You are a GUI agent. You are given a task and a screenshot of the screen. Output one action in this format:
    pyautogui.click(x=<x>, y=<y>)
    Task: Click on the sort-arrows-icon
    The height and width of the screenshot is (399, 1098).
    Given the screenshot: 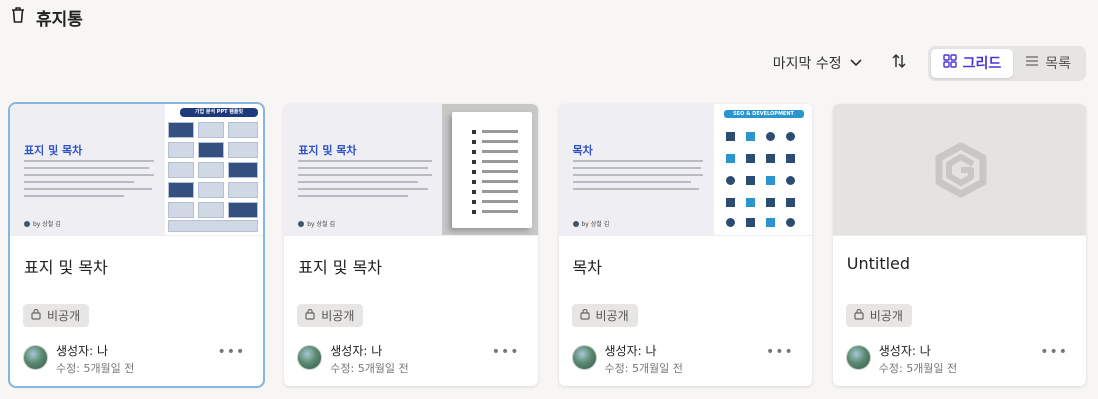 What is the action you would take?
    pyautogui.click(x=899, y=63)
    